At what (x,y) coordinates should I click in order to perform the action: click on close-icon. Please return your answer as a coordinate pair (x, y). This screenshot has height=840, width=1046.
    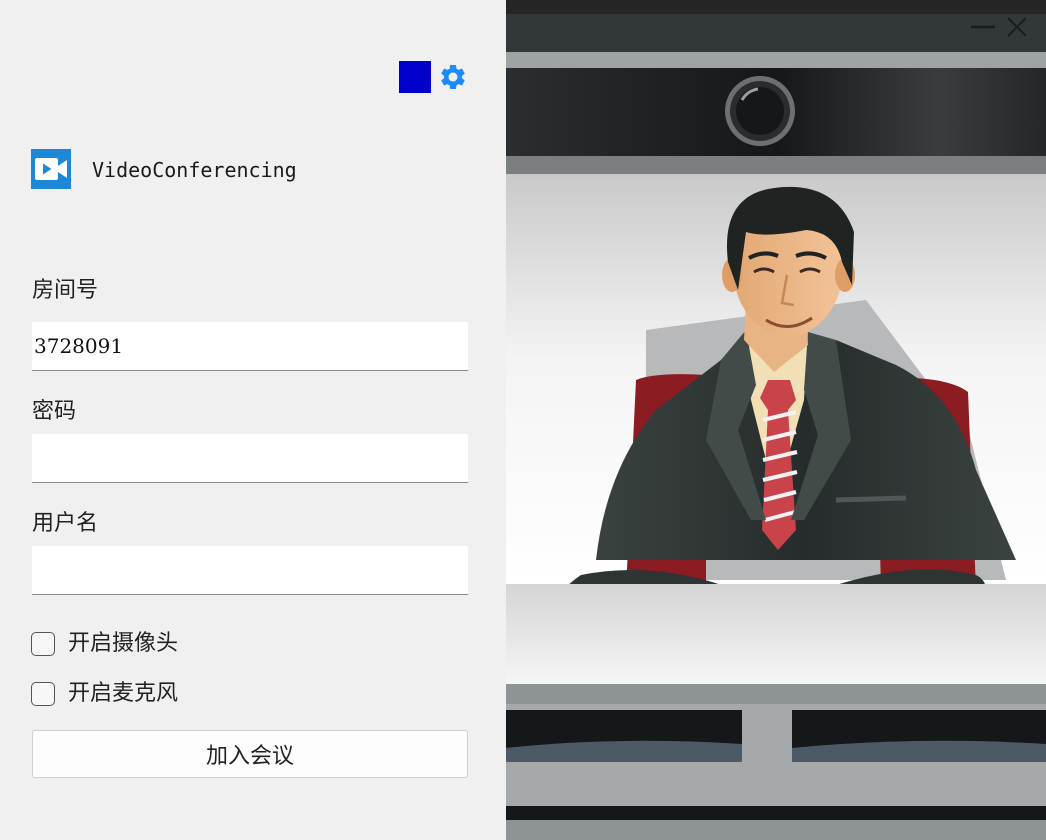
    Looking at the image, I should click on (1017, 27).